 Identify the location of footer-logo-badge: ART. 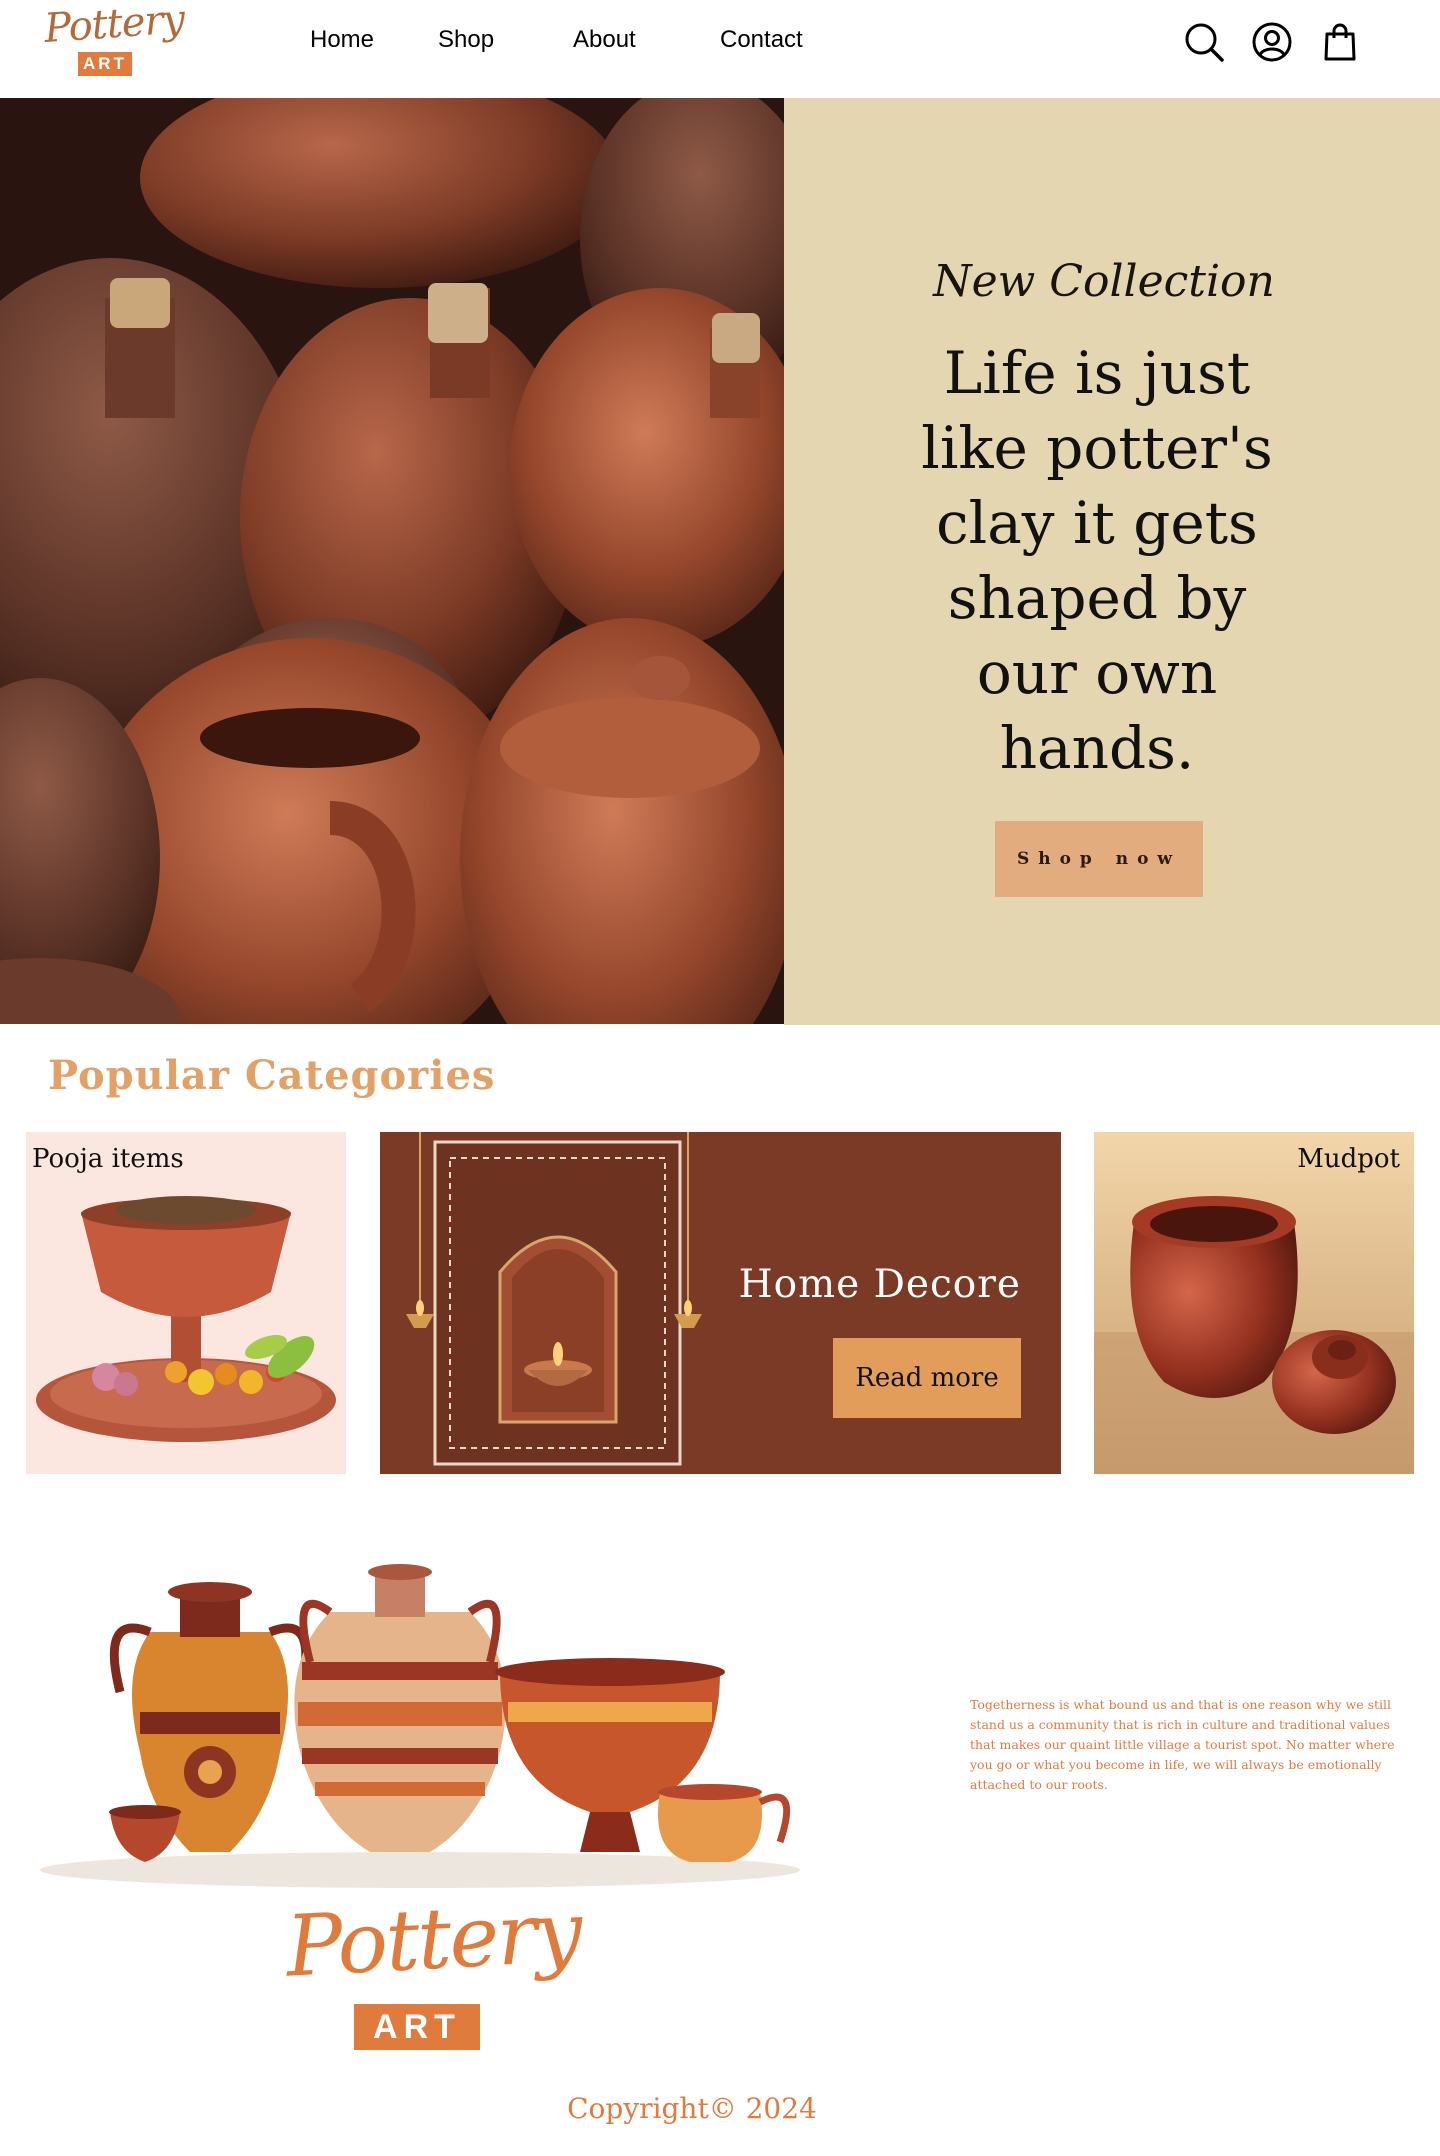
(417, 2027).